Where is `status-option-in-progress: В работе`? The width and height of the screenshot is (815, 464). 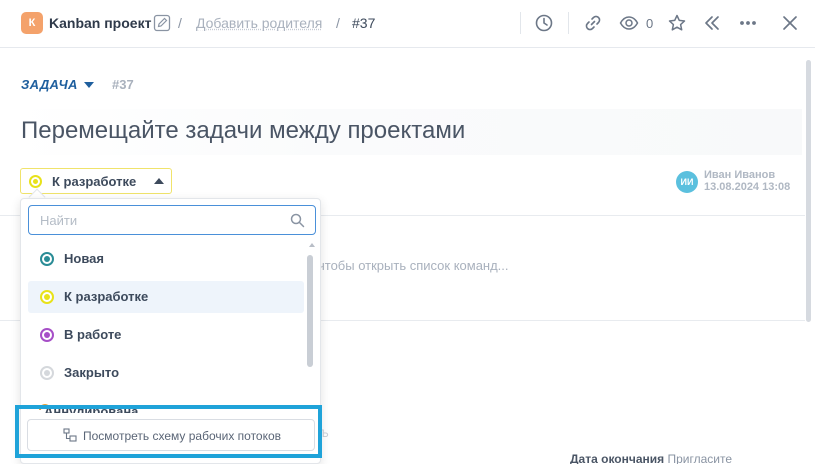
status-option-in-progress: В работе is located at coordinates (166, 335).